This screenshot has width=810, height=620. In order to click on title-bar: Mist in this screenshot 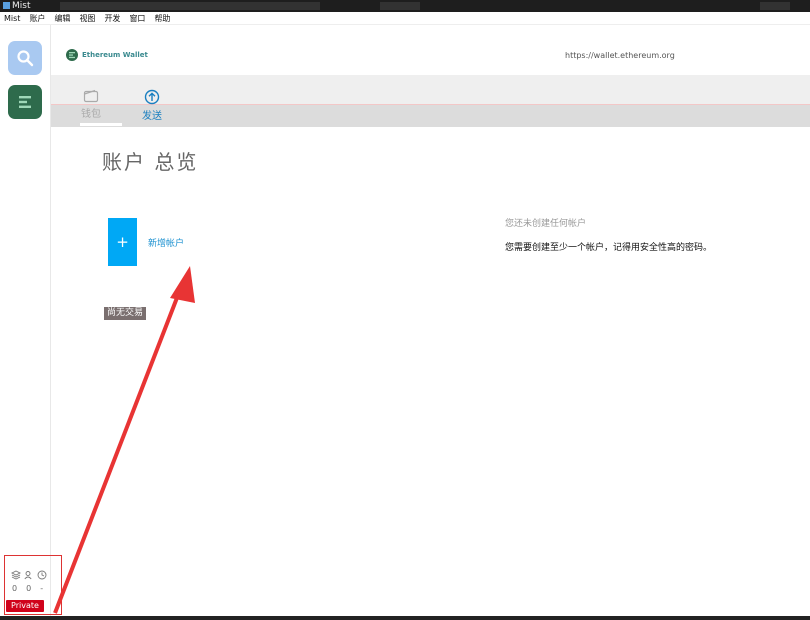, I will do `click(405, 6)`.